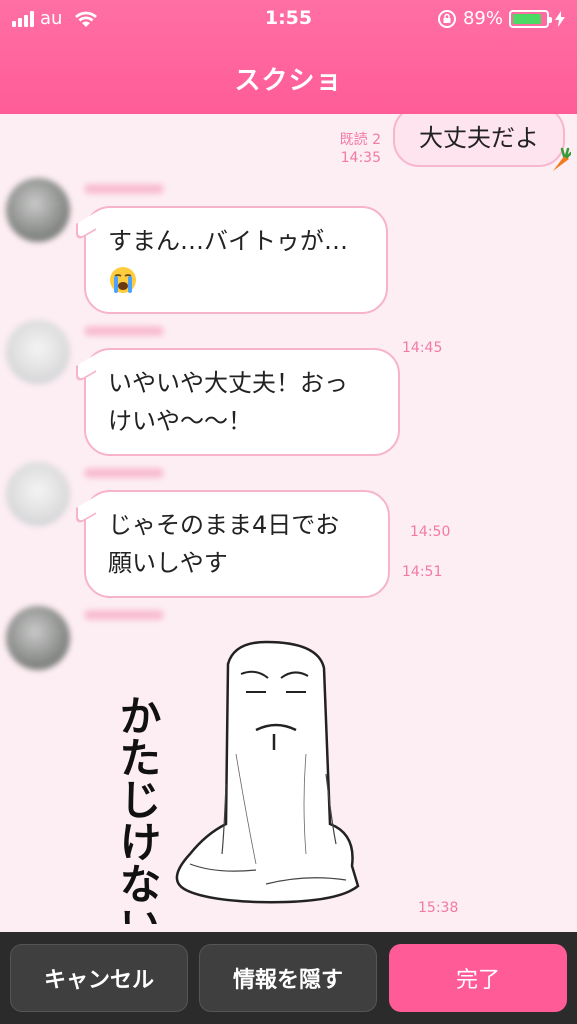 This screenshot has width=577, height=1024. Describe the element at coordinates (482, 18) in the screenshot. I see `battery-percent: 89%` at that location.